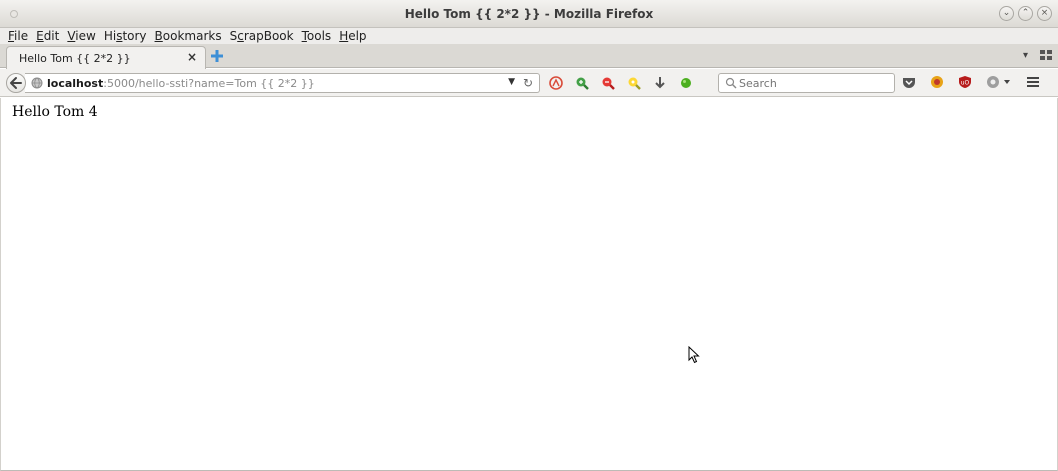 This screenshot has width=1058, height=471. I want to click on menu-scrapbook: ScrapBook, so click(262, 36).